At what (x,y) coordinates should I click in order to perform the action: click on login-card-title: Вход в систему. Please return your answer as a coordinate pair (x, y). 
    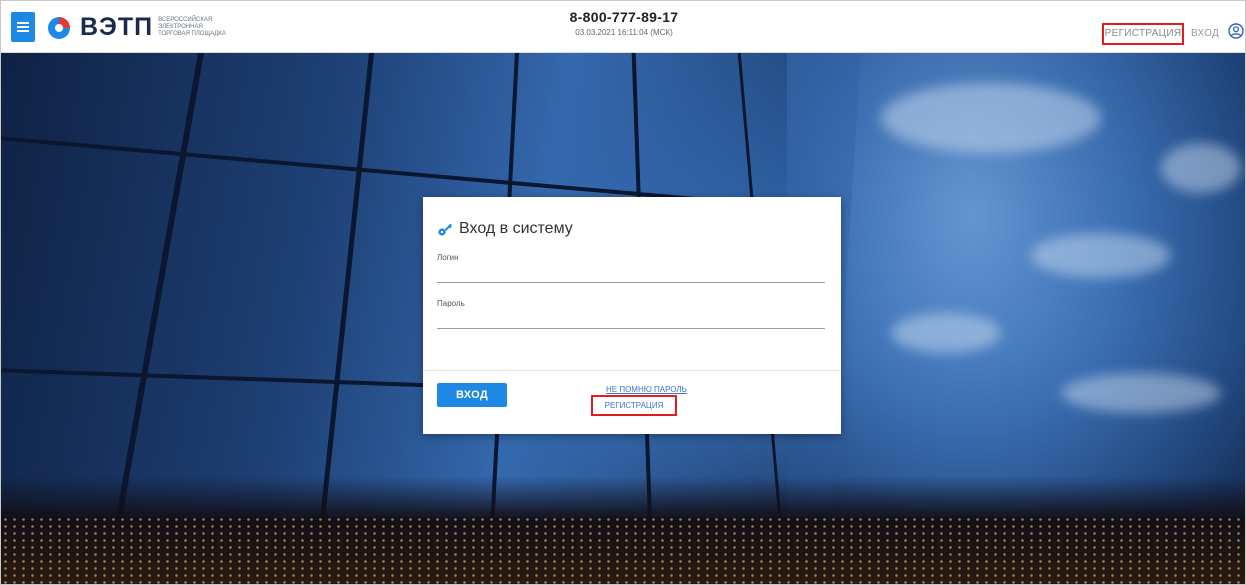
    Looking at the image, I should click on (505, 229).